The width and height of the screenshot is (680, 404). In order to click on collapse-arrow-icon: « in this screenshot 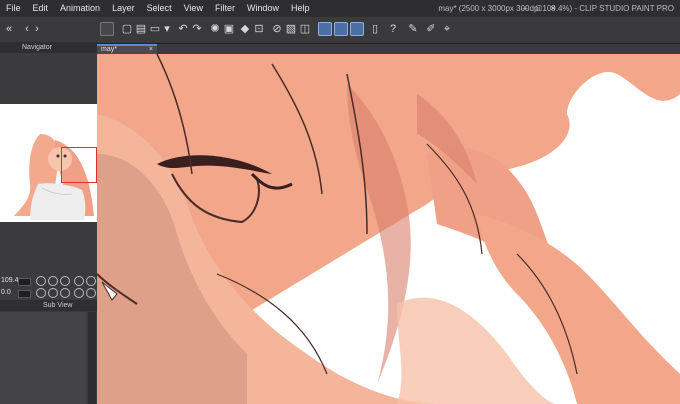, I will do `click(9, 29)`.